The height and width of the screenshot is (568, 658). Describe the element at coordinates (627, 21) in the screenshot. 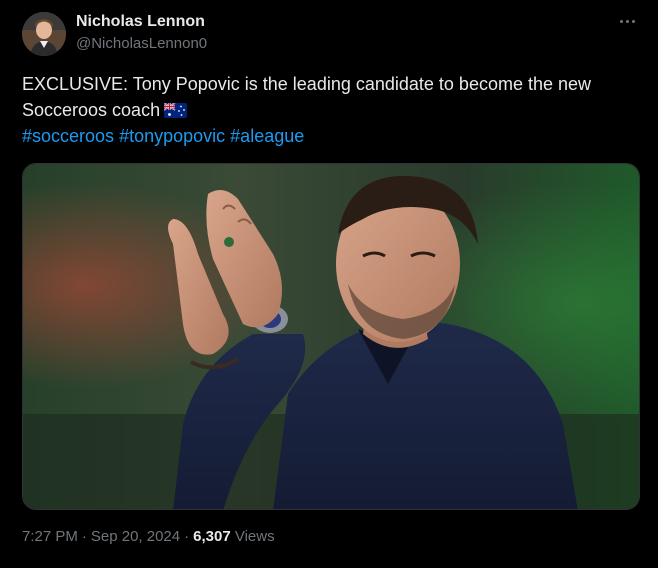

I see `more-options-icon` at that location.